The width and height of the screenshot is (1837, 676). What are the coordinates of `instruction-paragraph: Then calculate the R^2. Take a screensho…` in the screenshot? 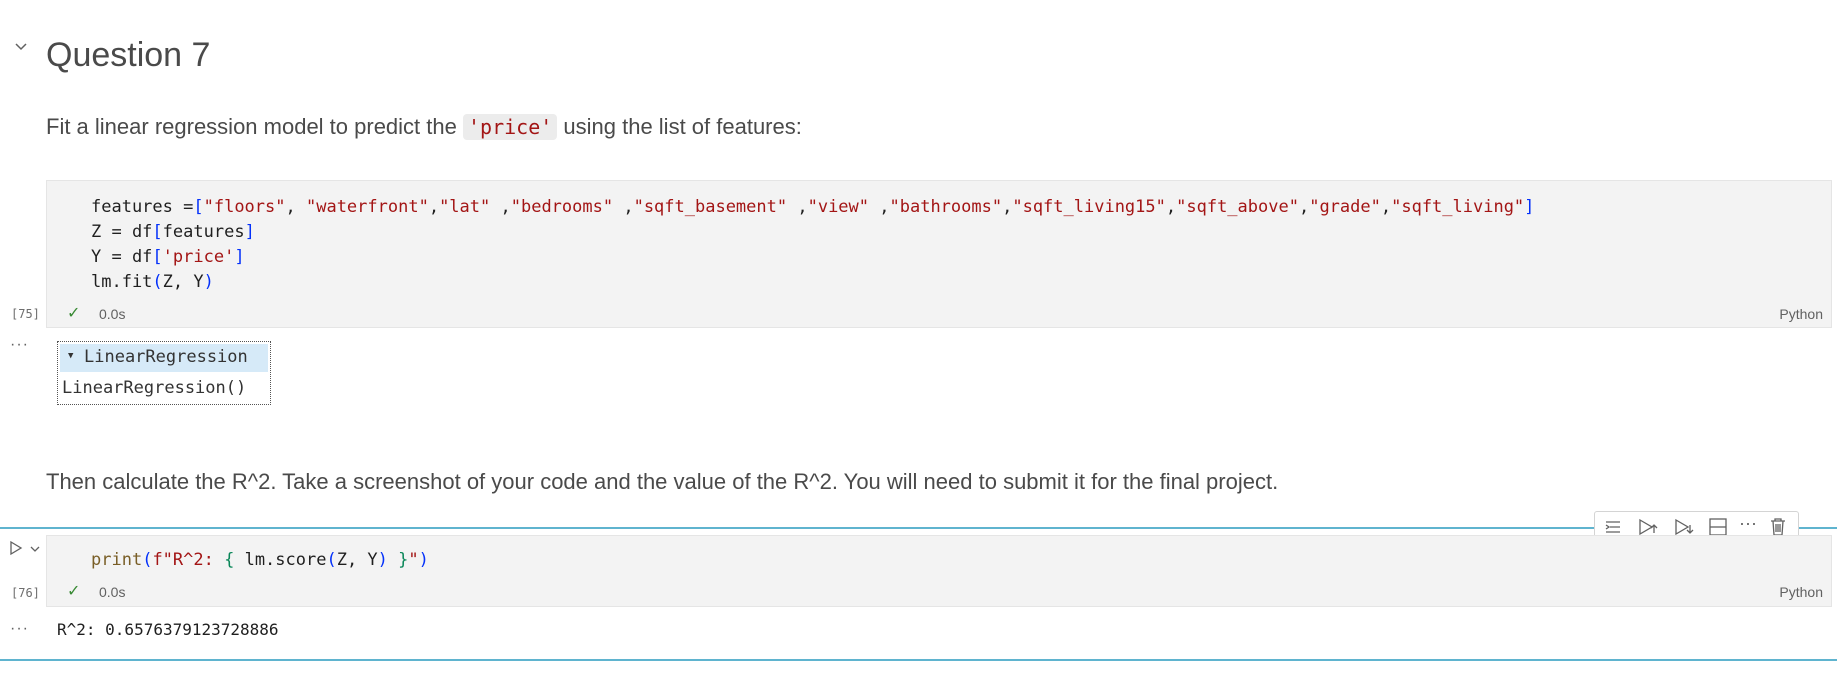 It's located at (662, 481).